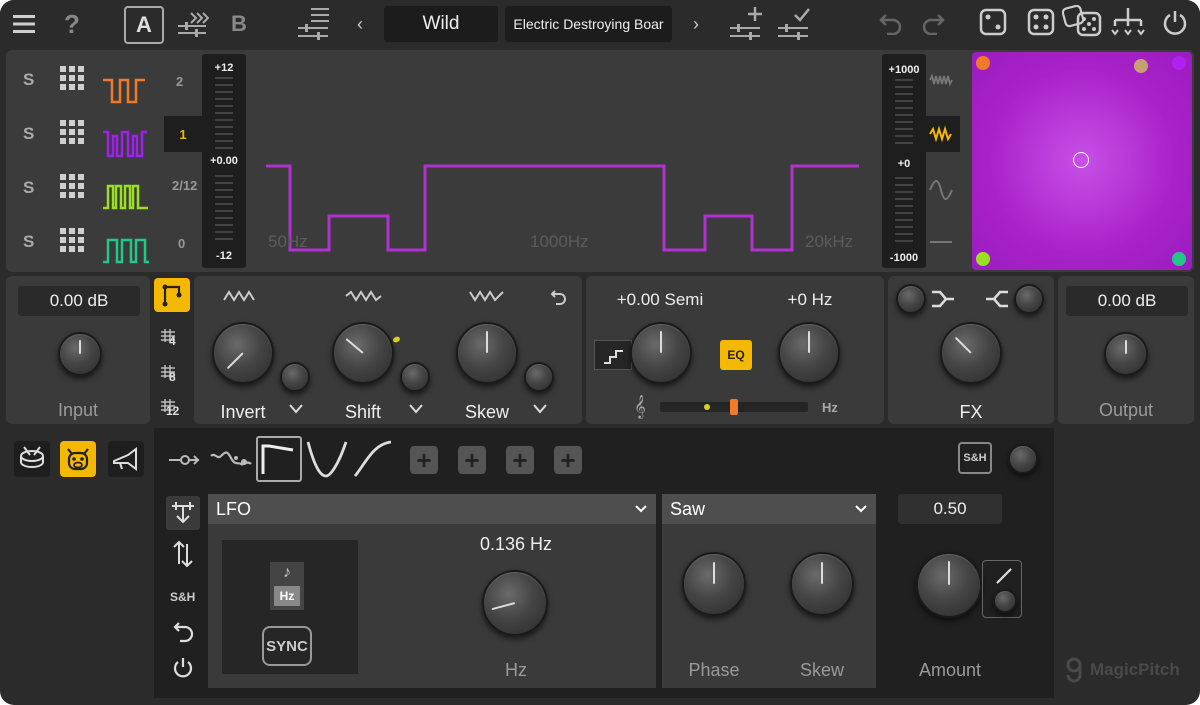  I want to click on ab-slot-b-button: B, so click(239, 24).